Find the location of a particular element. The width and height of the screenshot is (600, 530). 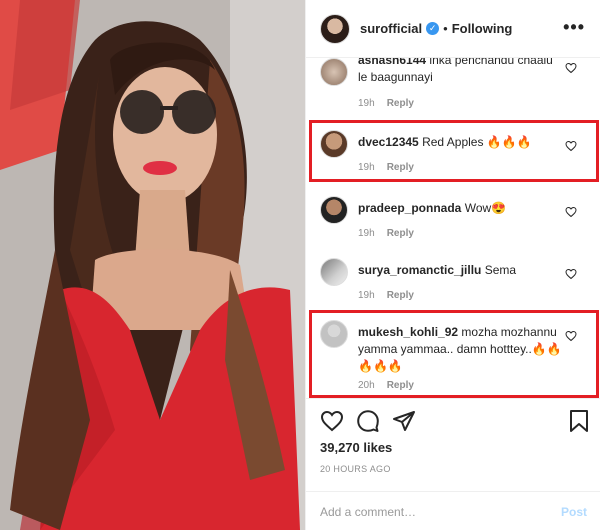

post-header: surofficial ✓ • Following ••• is located at coordinates (453, 29).